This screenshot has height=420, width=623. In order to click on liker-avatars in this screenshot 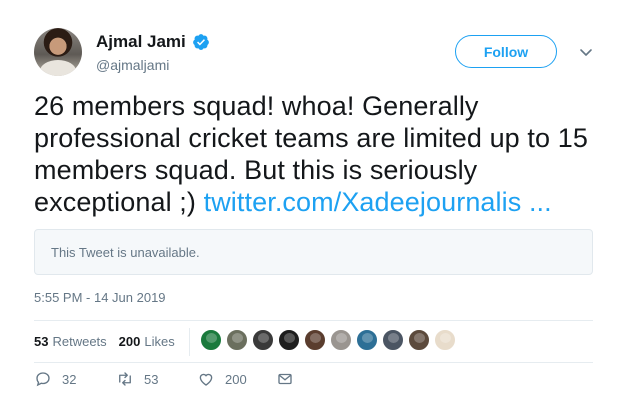, I will do `click(330, 340)`.